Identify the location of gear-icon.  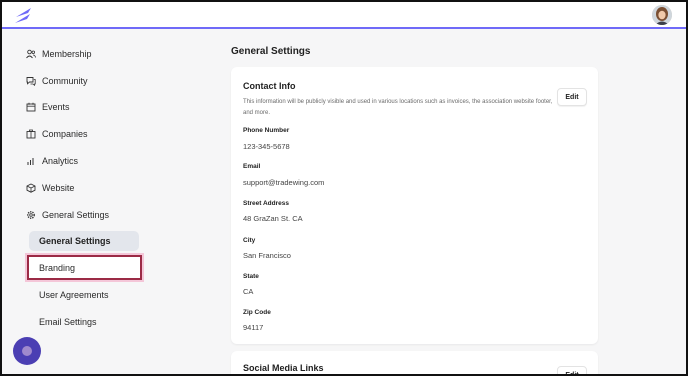
(31, 215).